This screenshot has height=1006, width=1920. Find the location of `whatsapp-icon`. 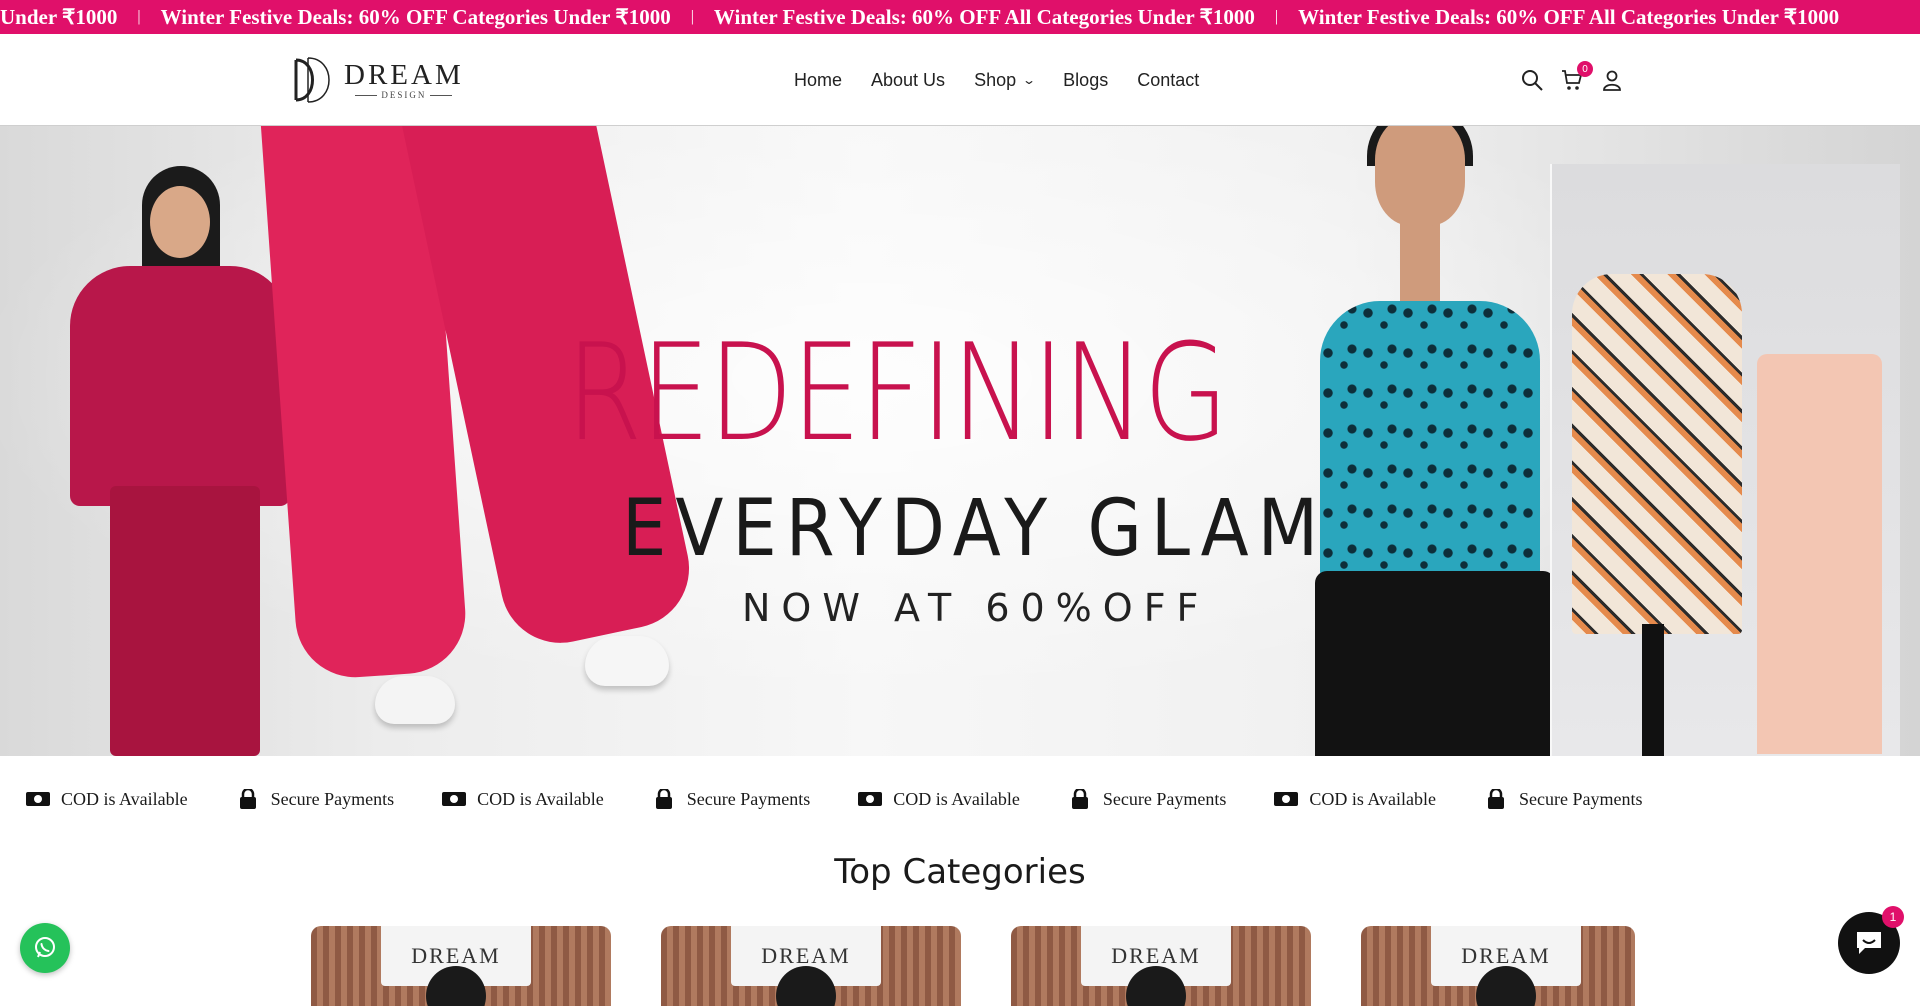

whatsapp-icon is located at coordinates (45, 947).